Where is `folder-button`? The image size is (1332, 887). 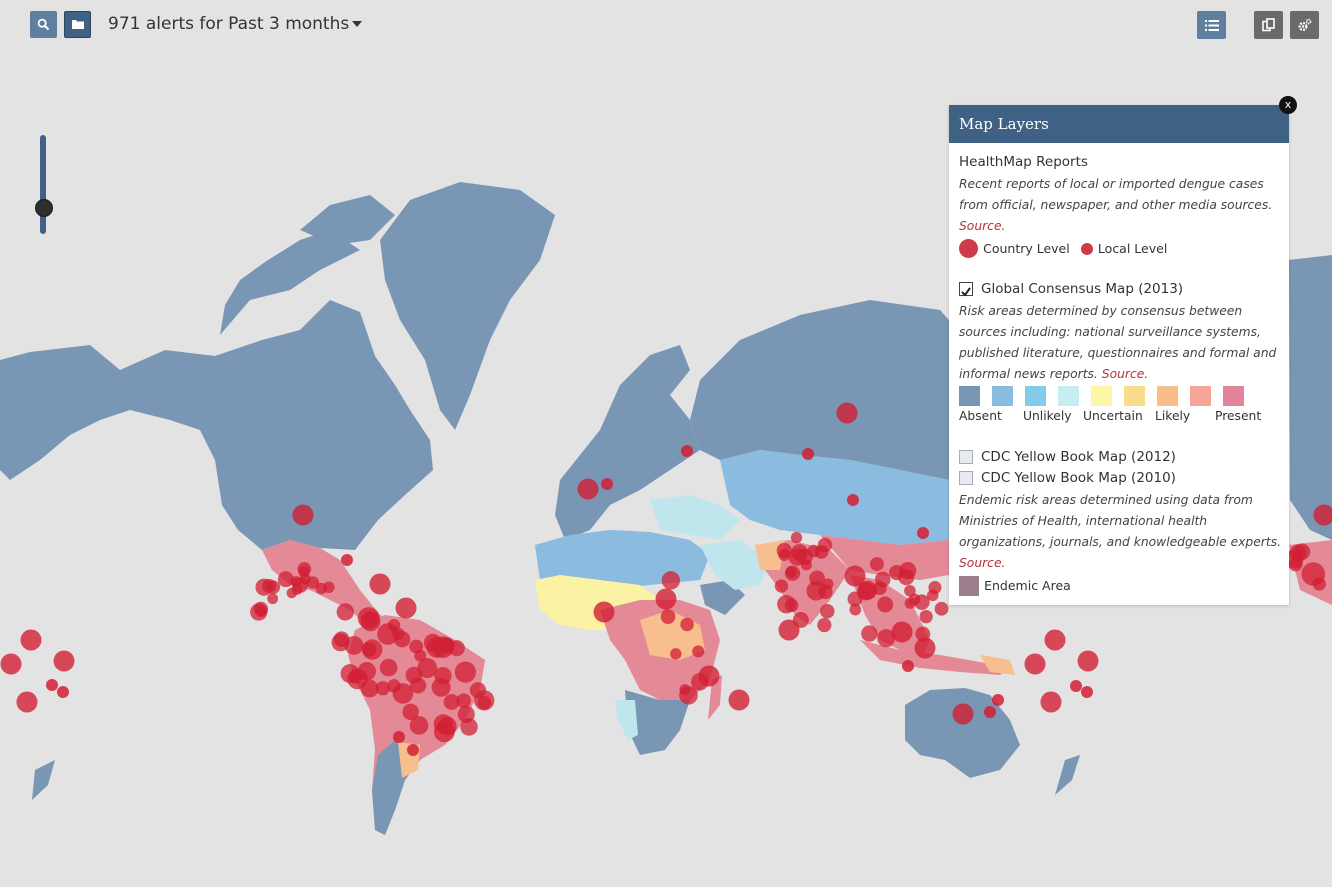 folder-button is located at coordinates (77, 24).